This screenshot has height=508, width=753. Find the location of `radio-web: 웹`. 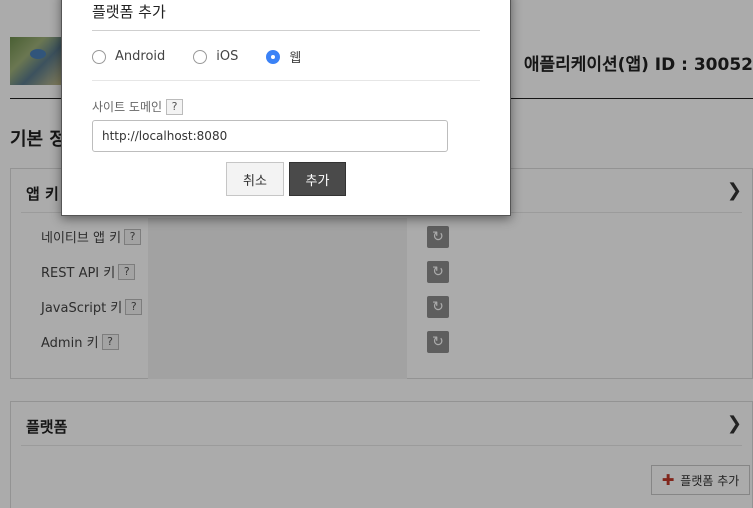

radio-web: 웹 is located at coordinates (283, 56).